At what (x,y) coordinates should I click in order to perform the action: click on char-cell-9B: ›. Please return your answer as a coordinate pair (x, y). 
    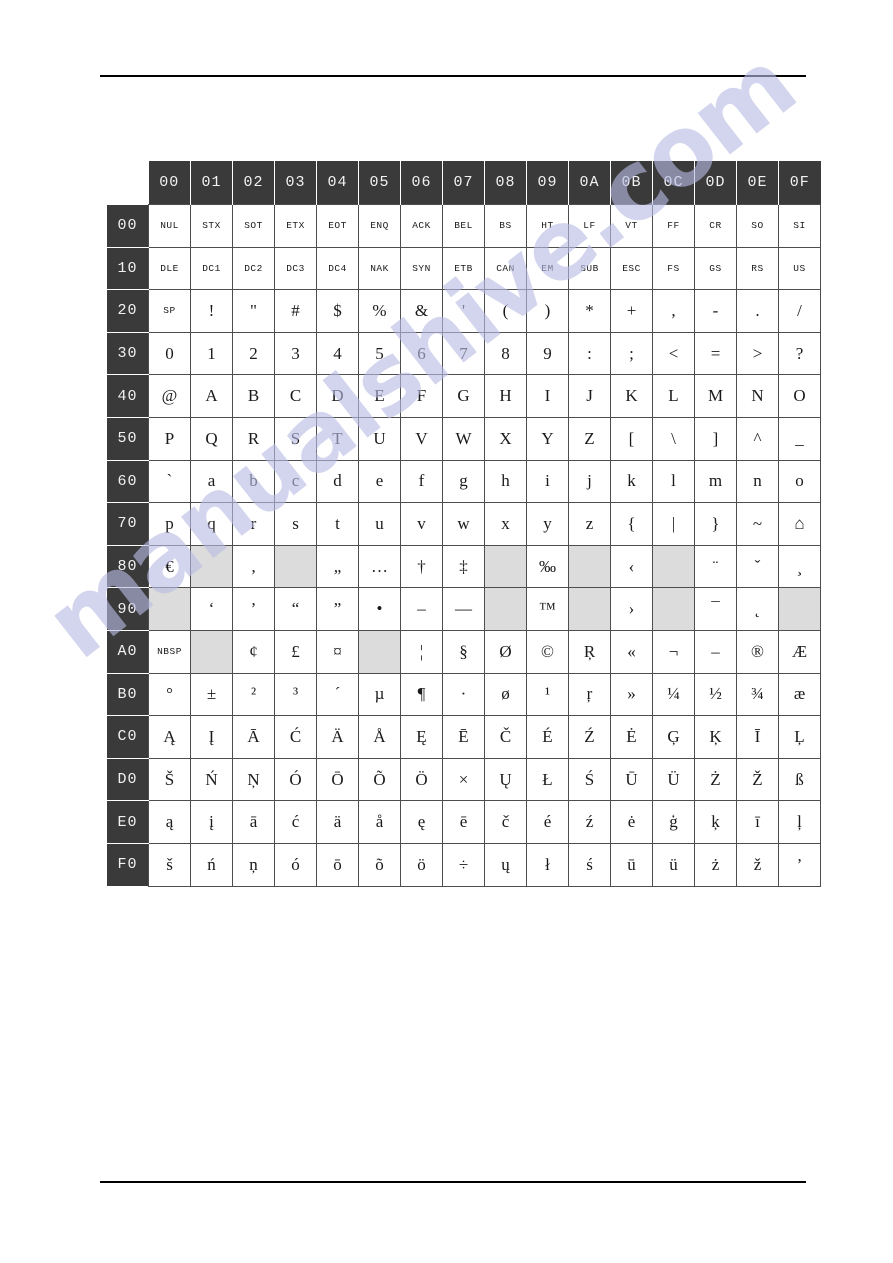
    Looking at the image, I should click on (631, 609).